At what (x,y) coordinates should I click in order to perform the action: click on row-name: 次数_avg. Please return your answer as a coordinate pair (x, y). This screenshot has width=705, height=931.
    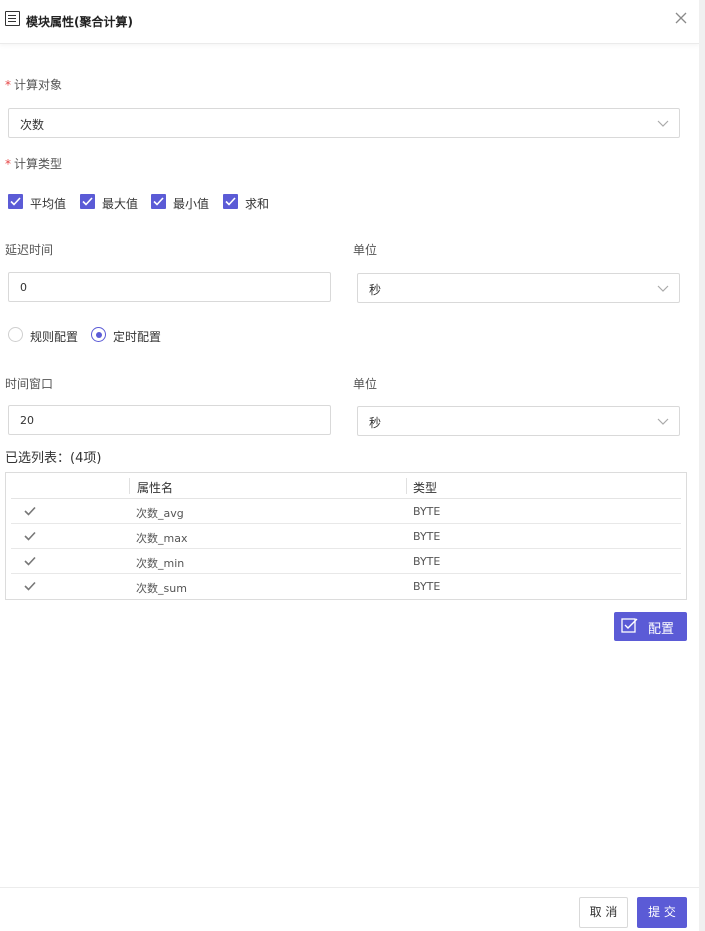
    Looking at the image, I should click on (160, 513).